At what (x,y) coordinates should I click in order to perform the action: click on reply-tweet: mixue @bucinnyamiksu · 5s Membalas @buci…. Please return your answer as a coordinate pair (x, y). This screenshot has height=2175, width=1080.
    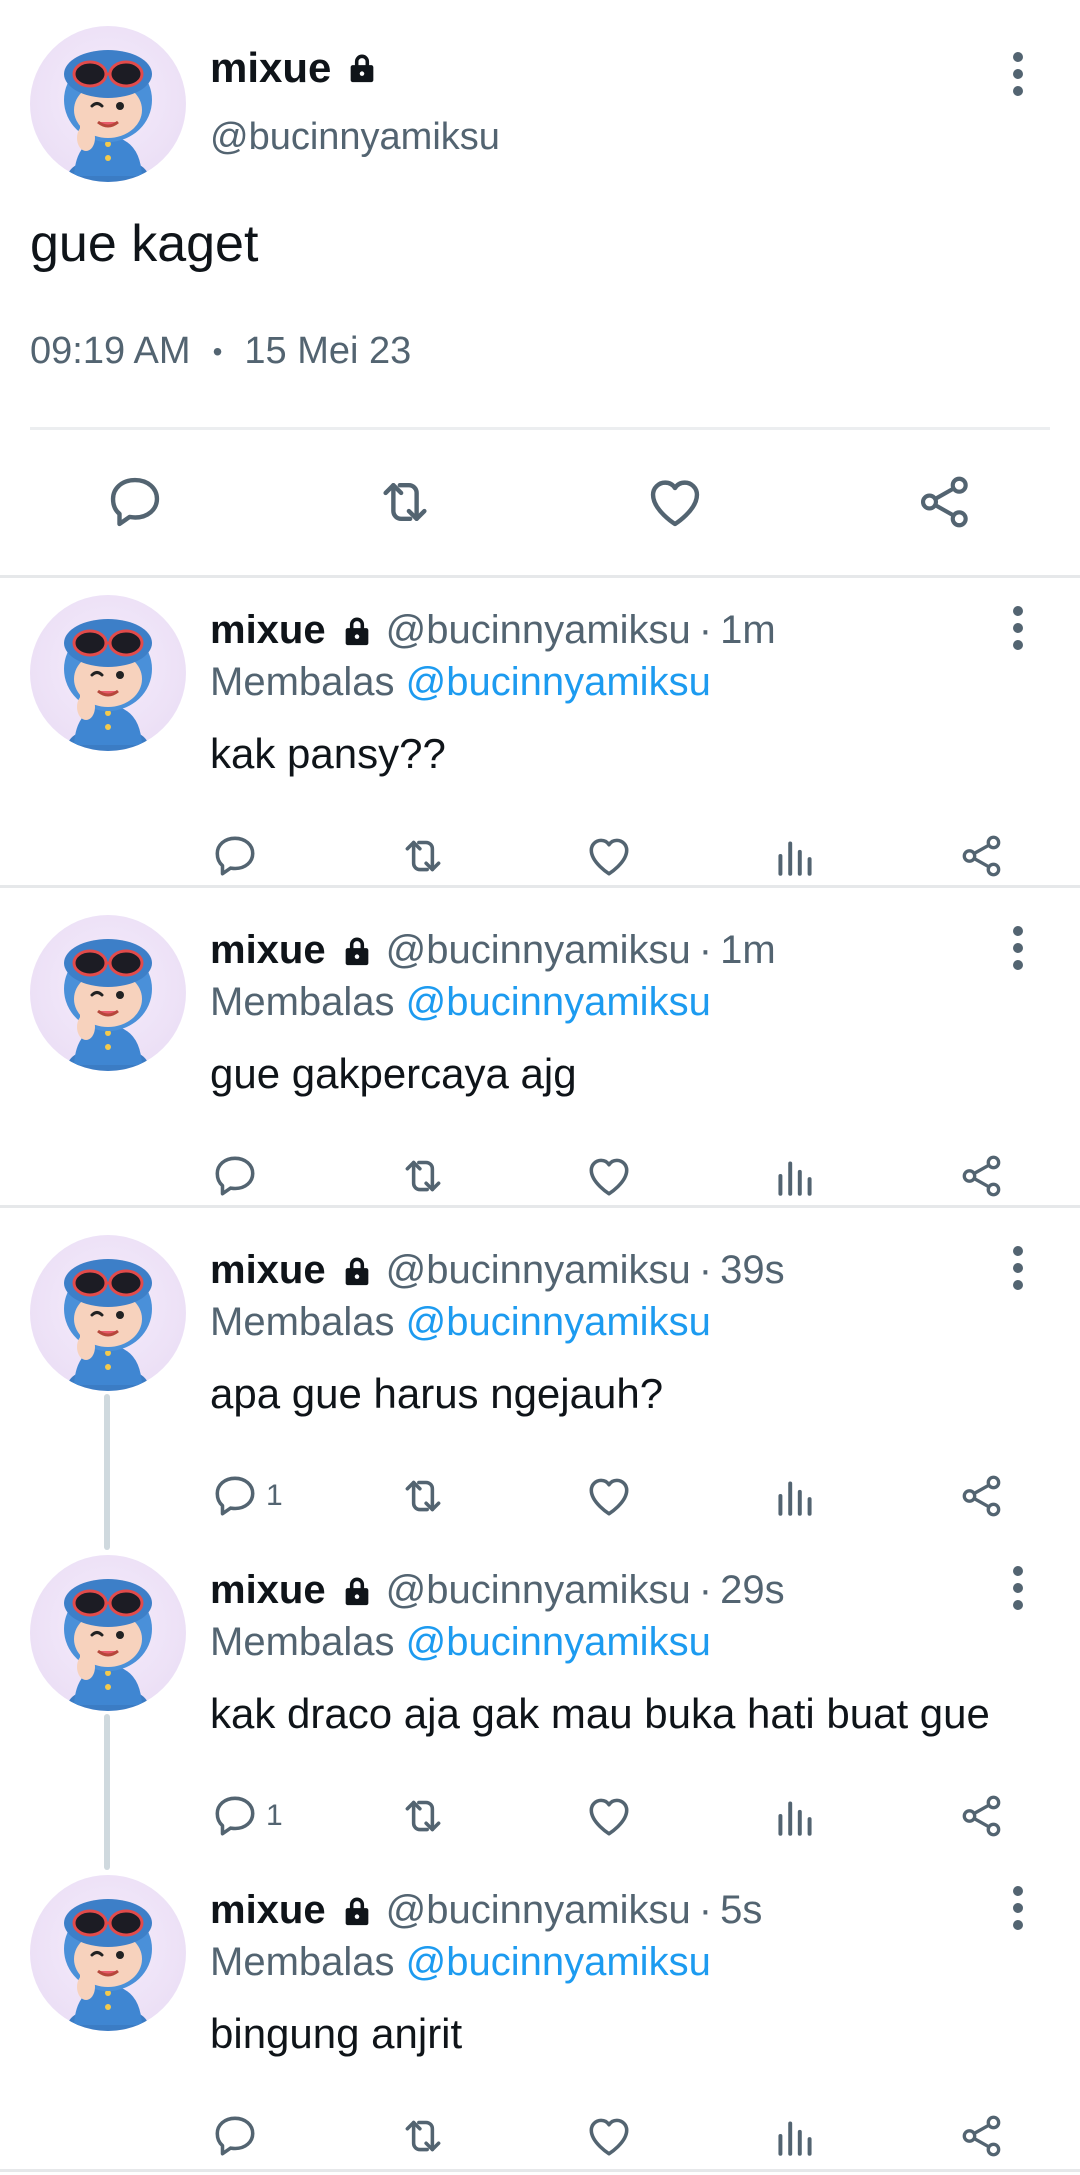
    Looking at the image, I should click on (540, 2015).